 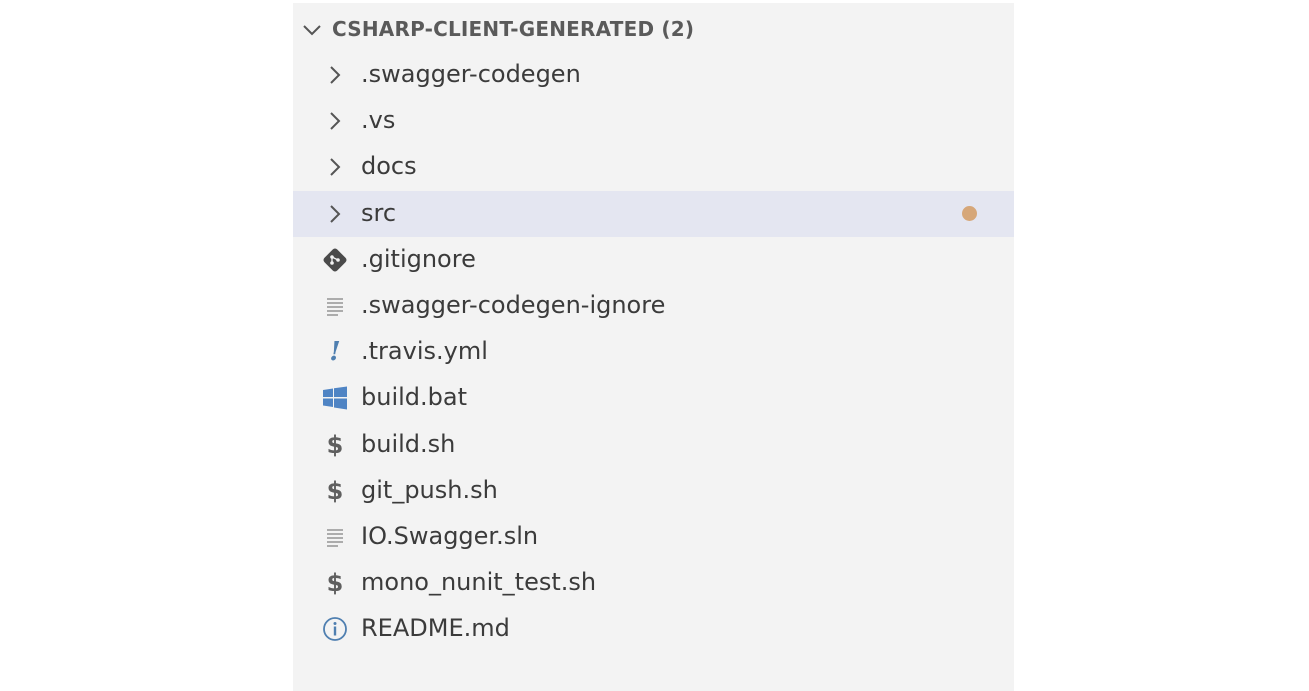 What do you see at coordinates (653, 583) in the screenshot?
I see `tree-item-mono-nunit-test-sh: $ mono_nunit_test.sh` at bounding box center [653, 583].